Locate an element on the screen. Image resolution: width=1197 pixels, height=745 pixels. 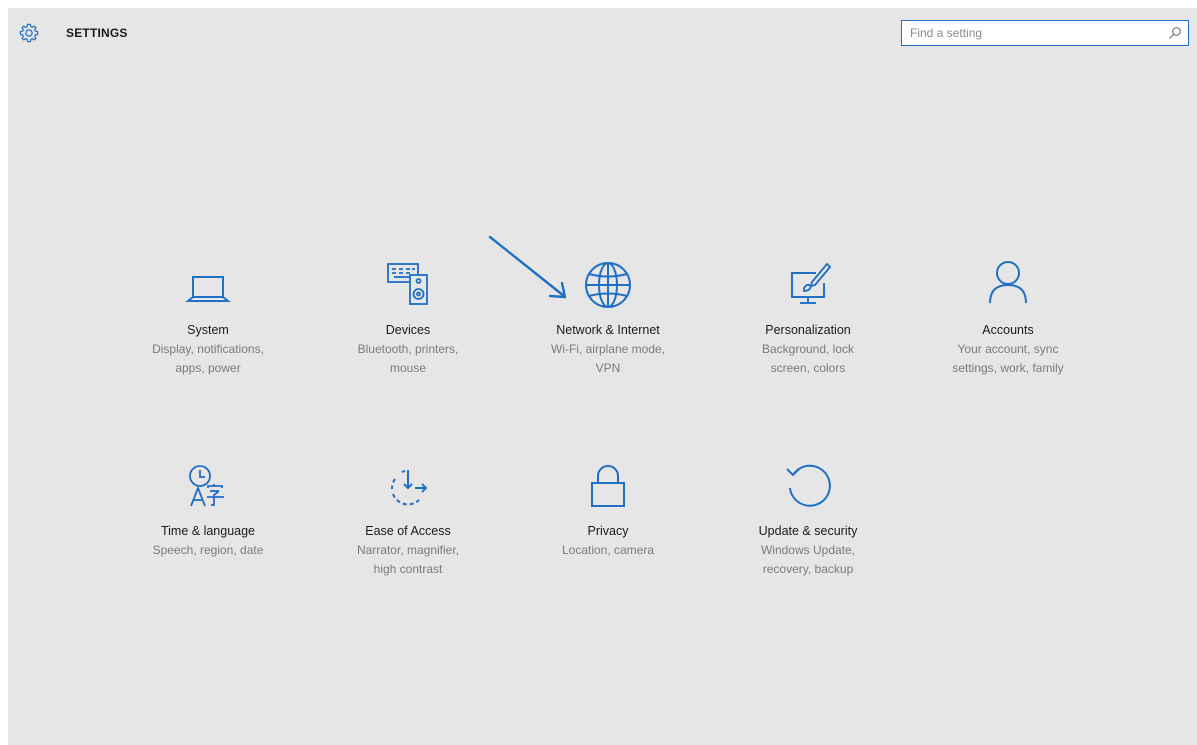
tile-name: Accounts is located at coordinates (1008, 330).